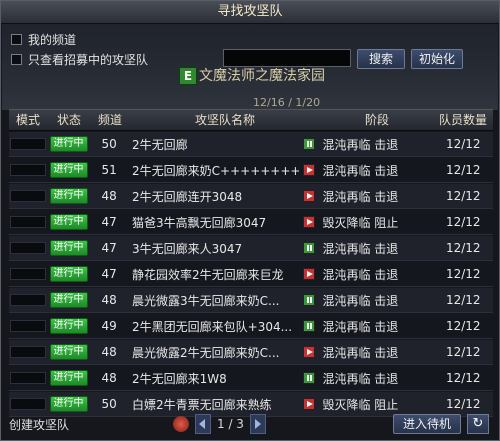 The width and height of the screenshot is (500, 441). I want to click on header-mode: 模式, so click(28, 120).